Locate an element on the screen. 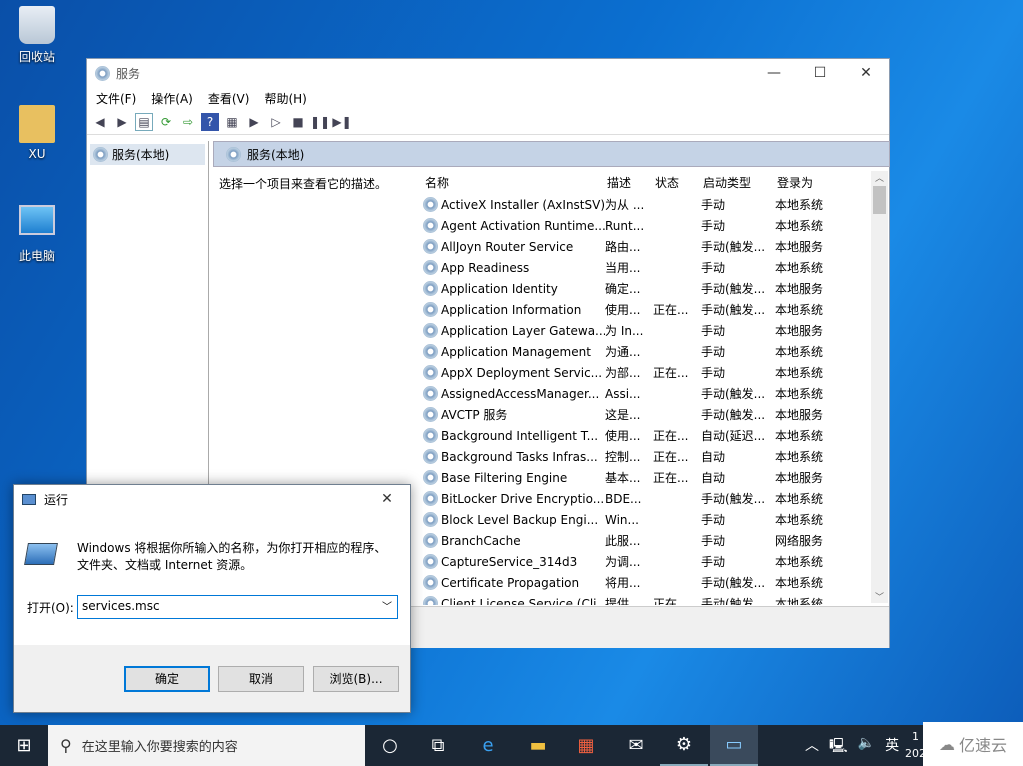 This screenshot has width=1023, height=766. table-row: Agent Activation Runtime... Runt... 手动 本地系统 is located at coordinates (652, 225).